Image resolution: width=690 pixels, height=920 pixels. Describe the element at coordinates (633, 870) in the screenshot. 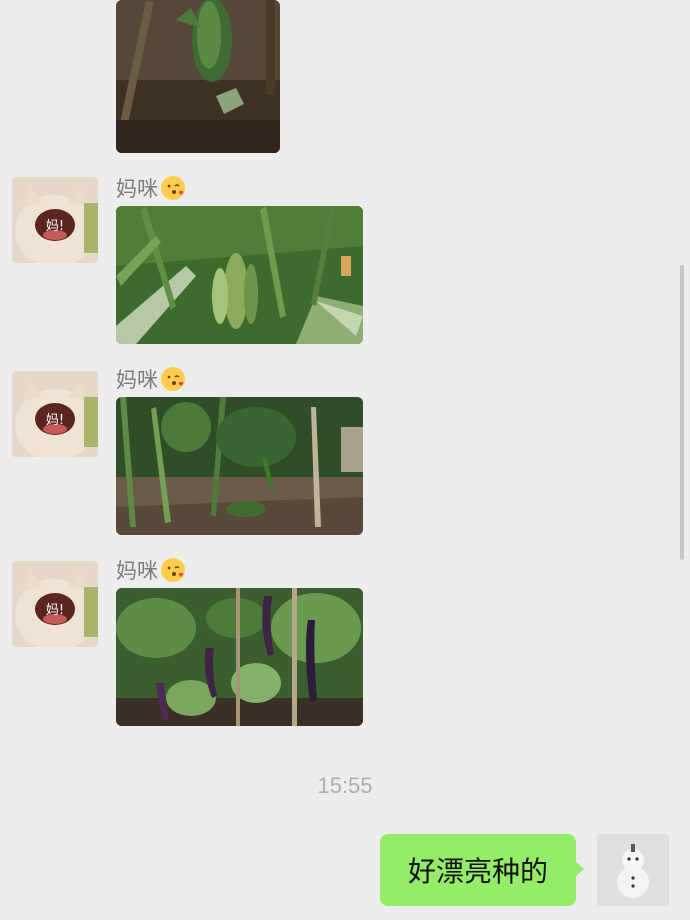

I see `my-avatar` at that location.